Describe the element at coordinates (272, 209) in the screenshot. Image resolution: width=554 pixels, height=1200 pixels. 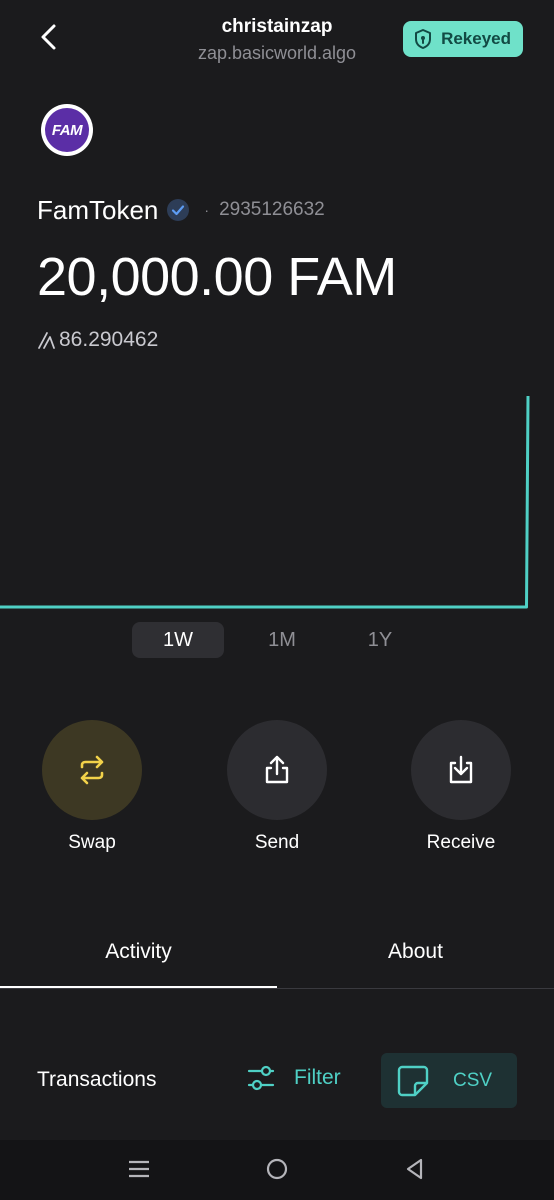
I see `asset-id: 2935126632` at that location.